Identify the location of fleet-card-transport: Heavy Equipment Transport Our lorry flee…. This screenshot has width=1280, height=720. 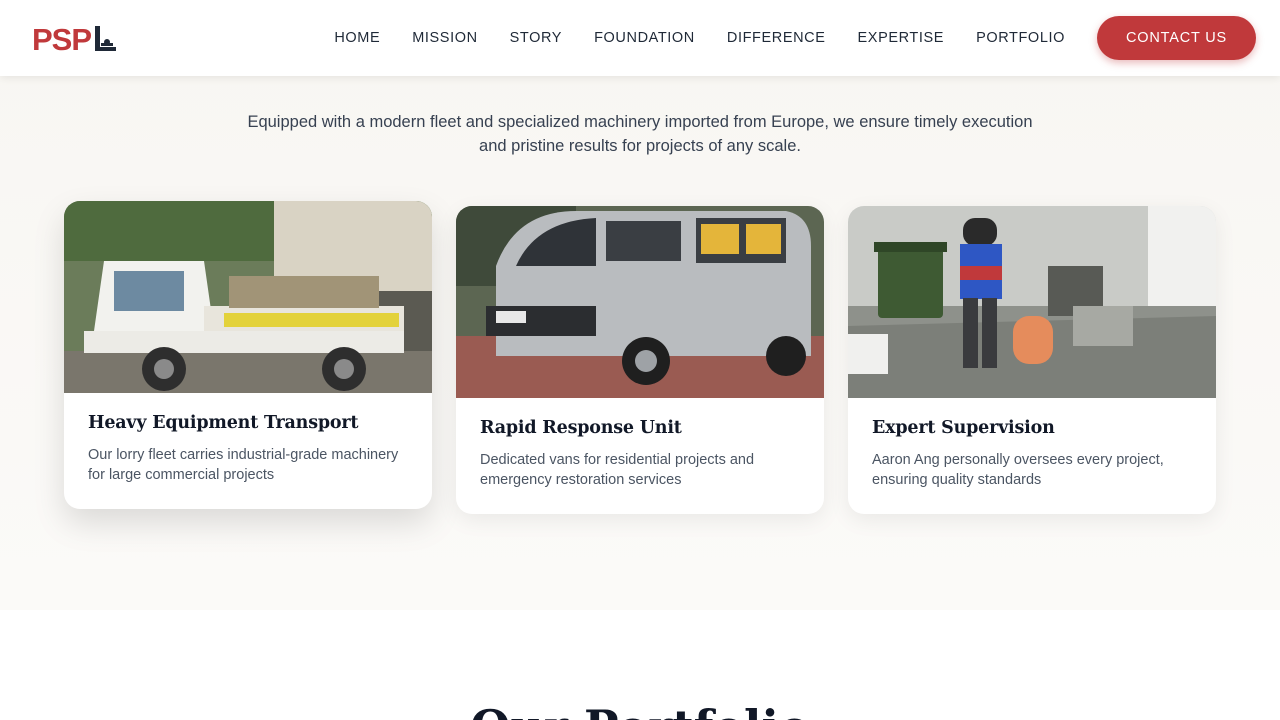
(248, 355).